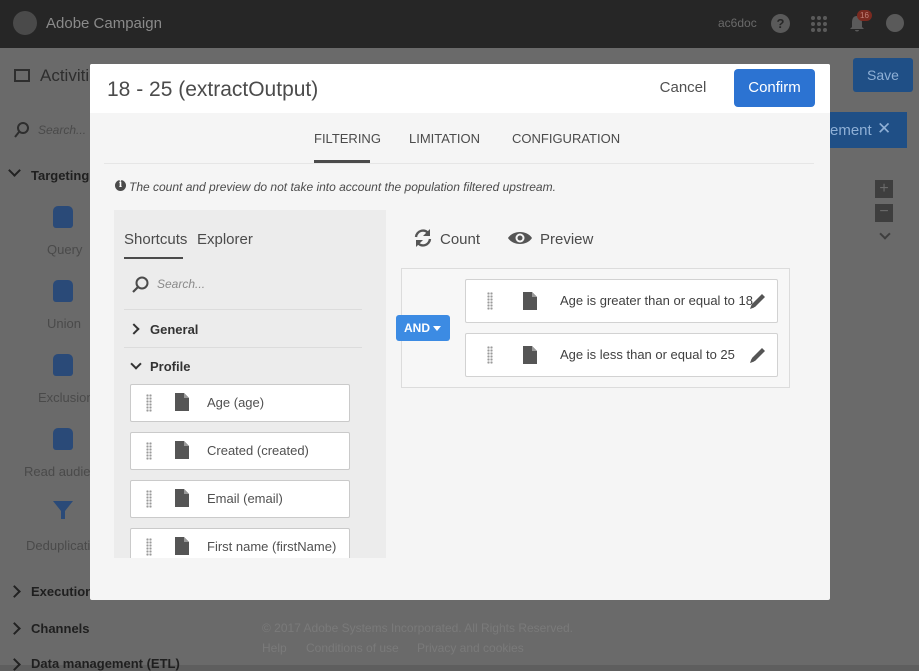  Describe the element at coordinates (437, 328) in the screenshot. I see `caret-down-icon` at that location.